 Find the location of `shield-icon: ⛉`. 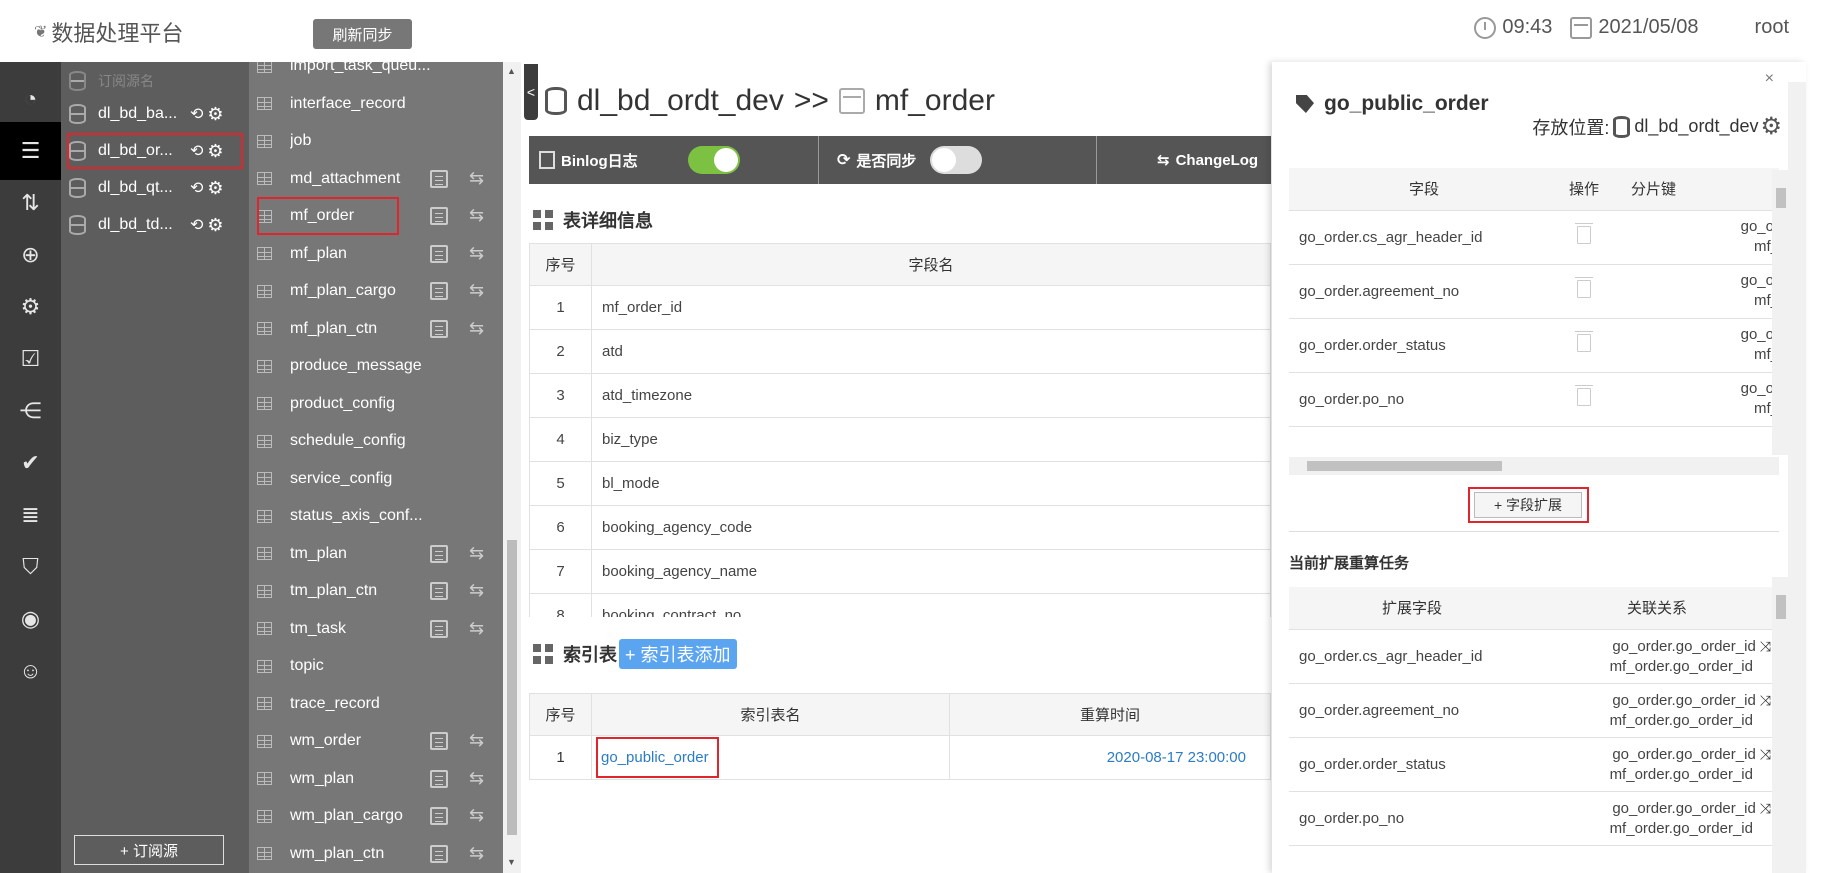

shield-icon: ⛉ is located at coordinates (30, 567).